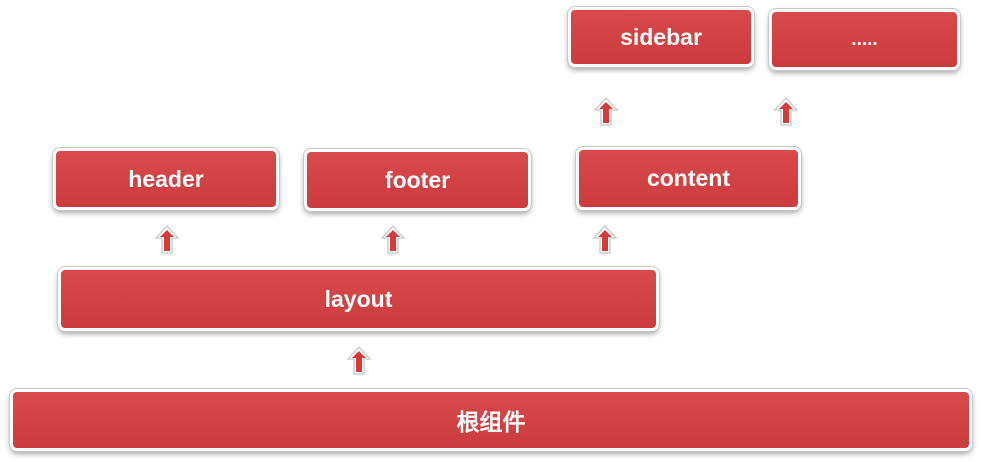 Image resolution: width=981 pixels, height=462 pixels. I want to click on node-footer-label: footer, so click(417, 179).